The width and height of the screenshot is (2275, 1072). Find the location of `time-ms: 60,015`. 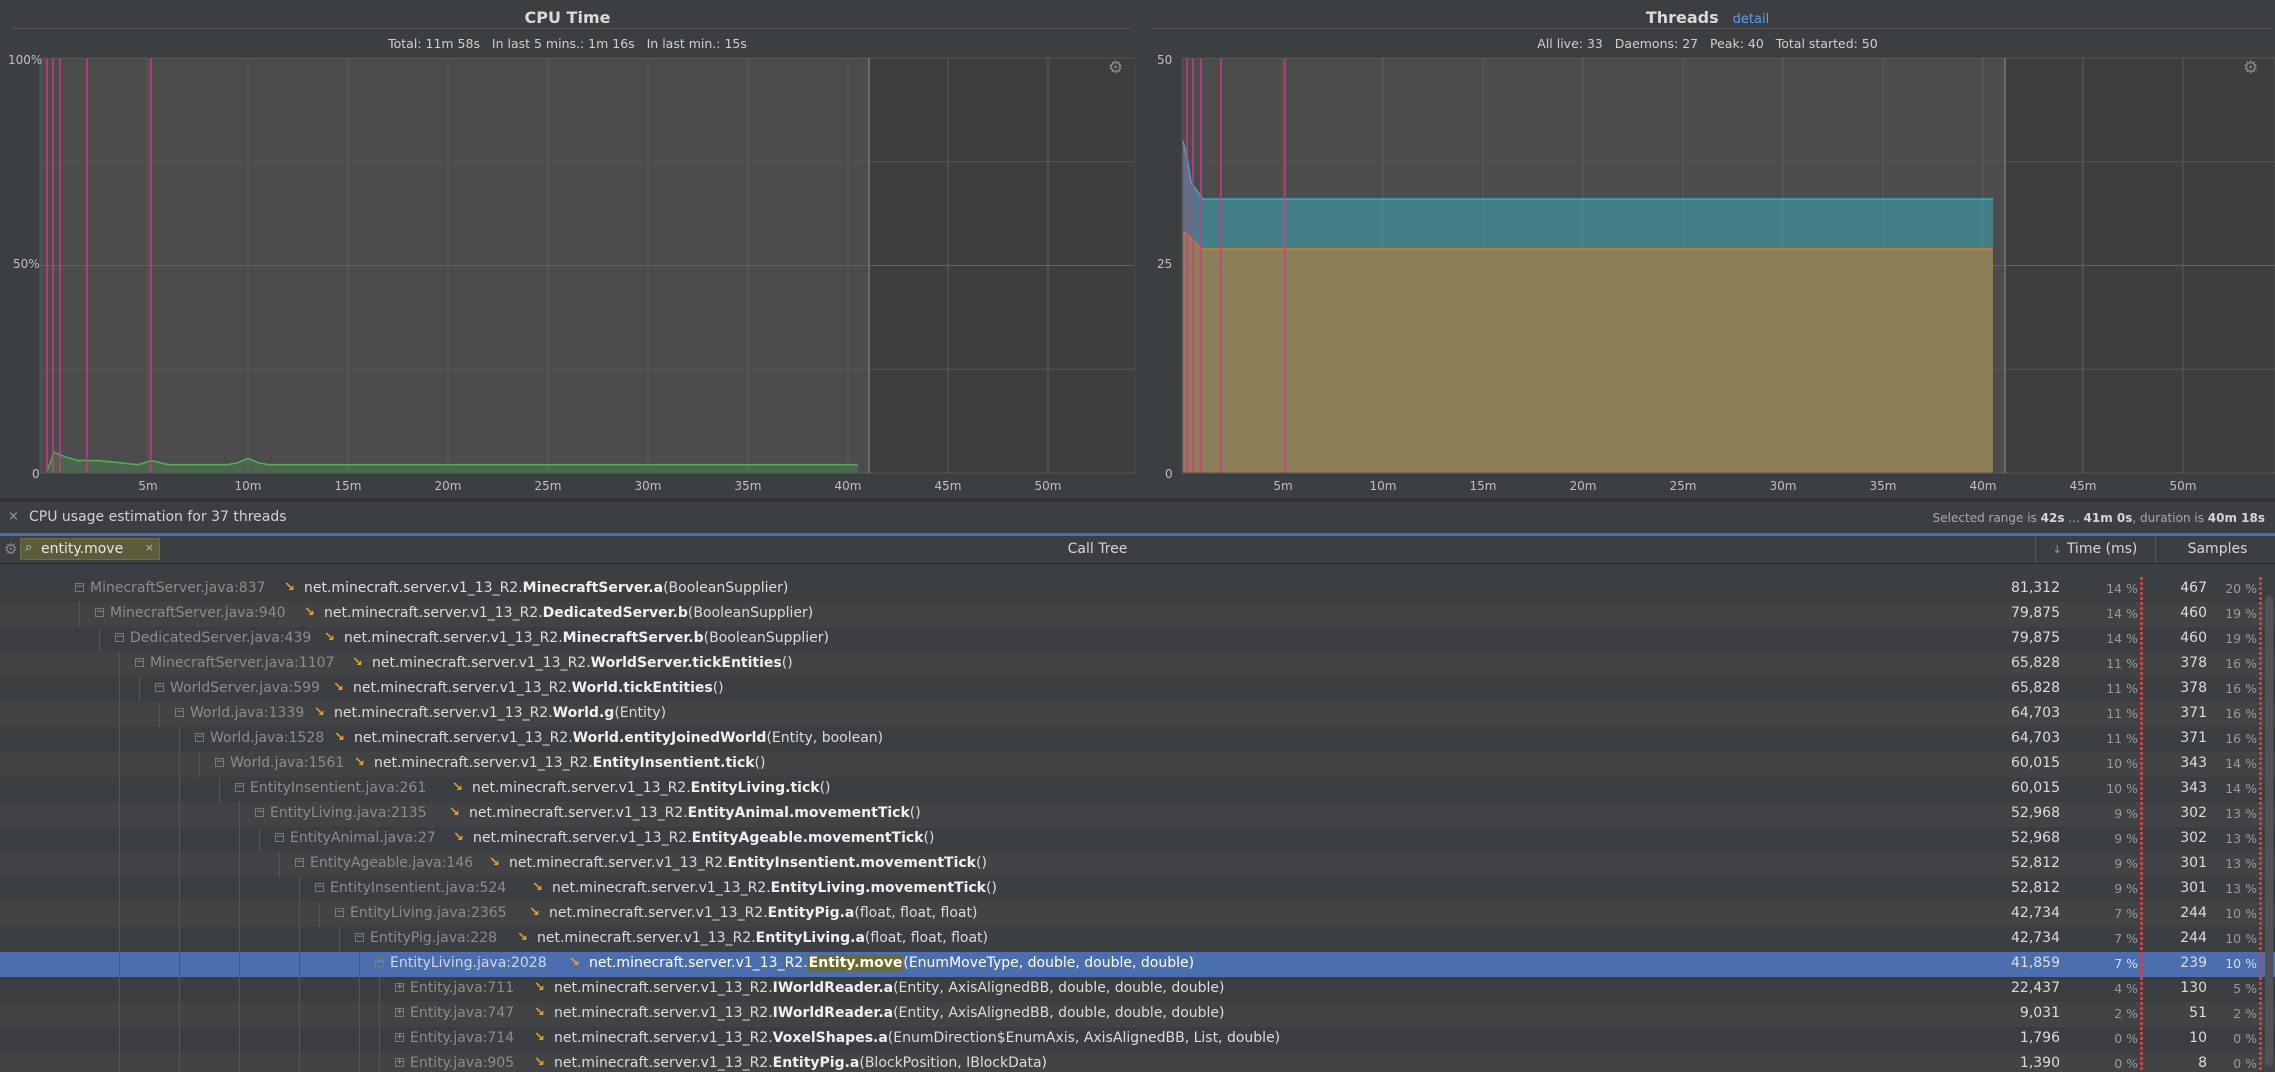

time-ms: 60,015 is located at coordinates (2035, 763).